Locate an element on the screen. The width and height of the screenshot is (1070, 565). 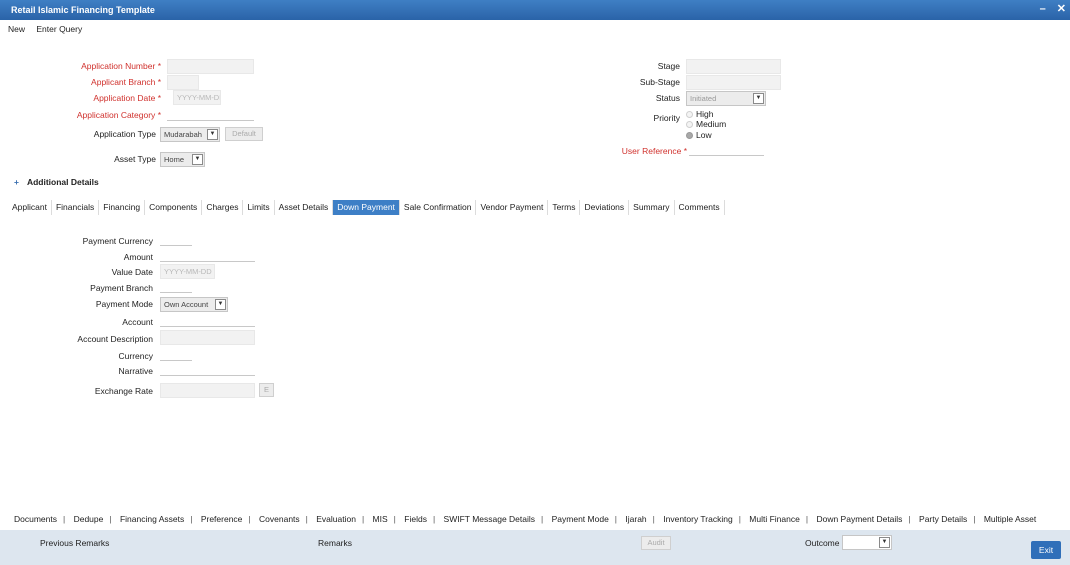
enter-query-menu-item: Enter Query is located at coordinates (59, 29).